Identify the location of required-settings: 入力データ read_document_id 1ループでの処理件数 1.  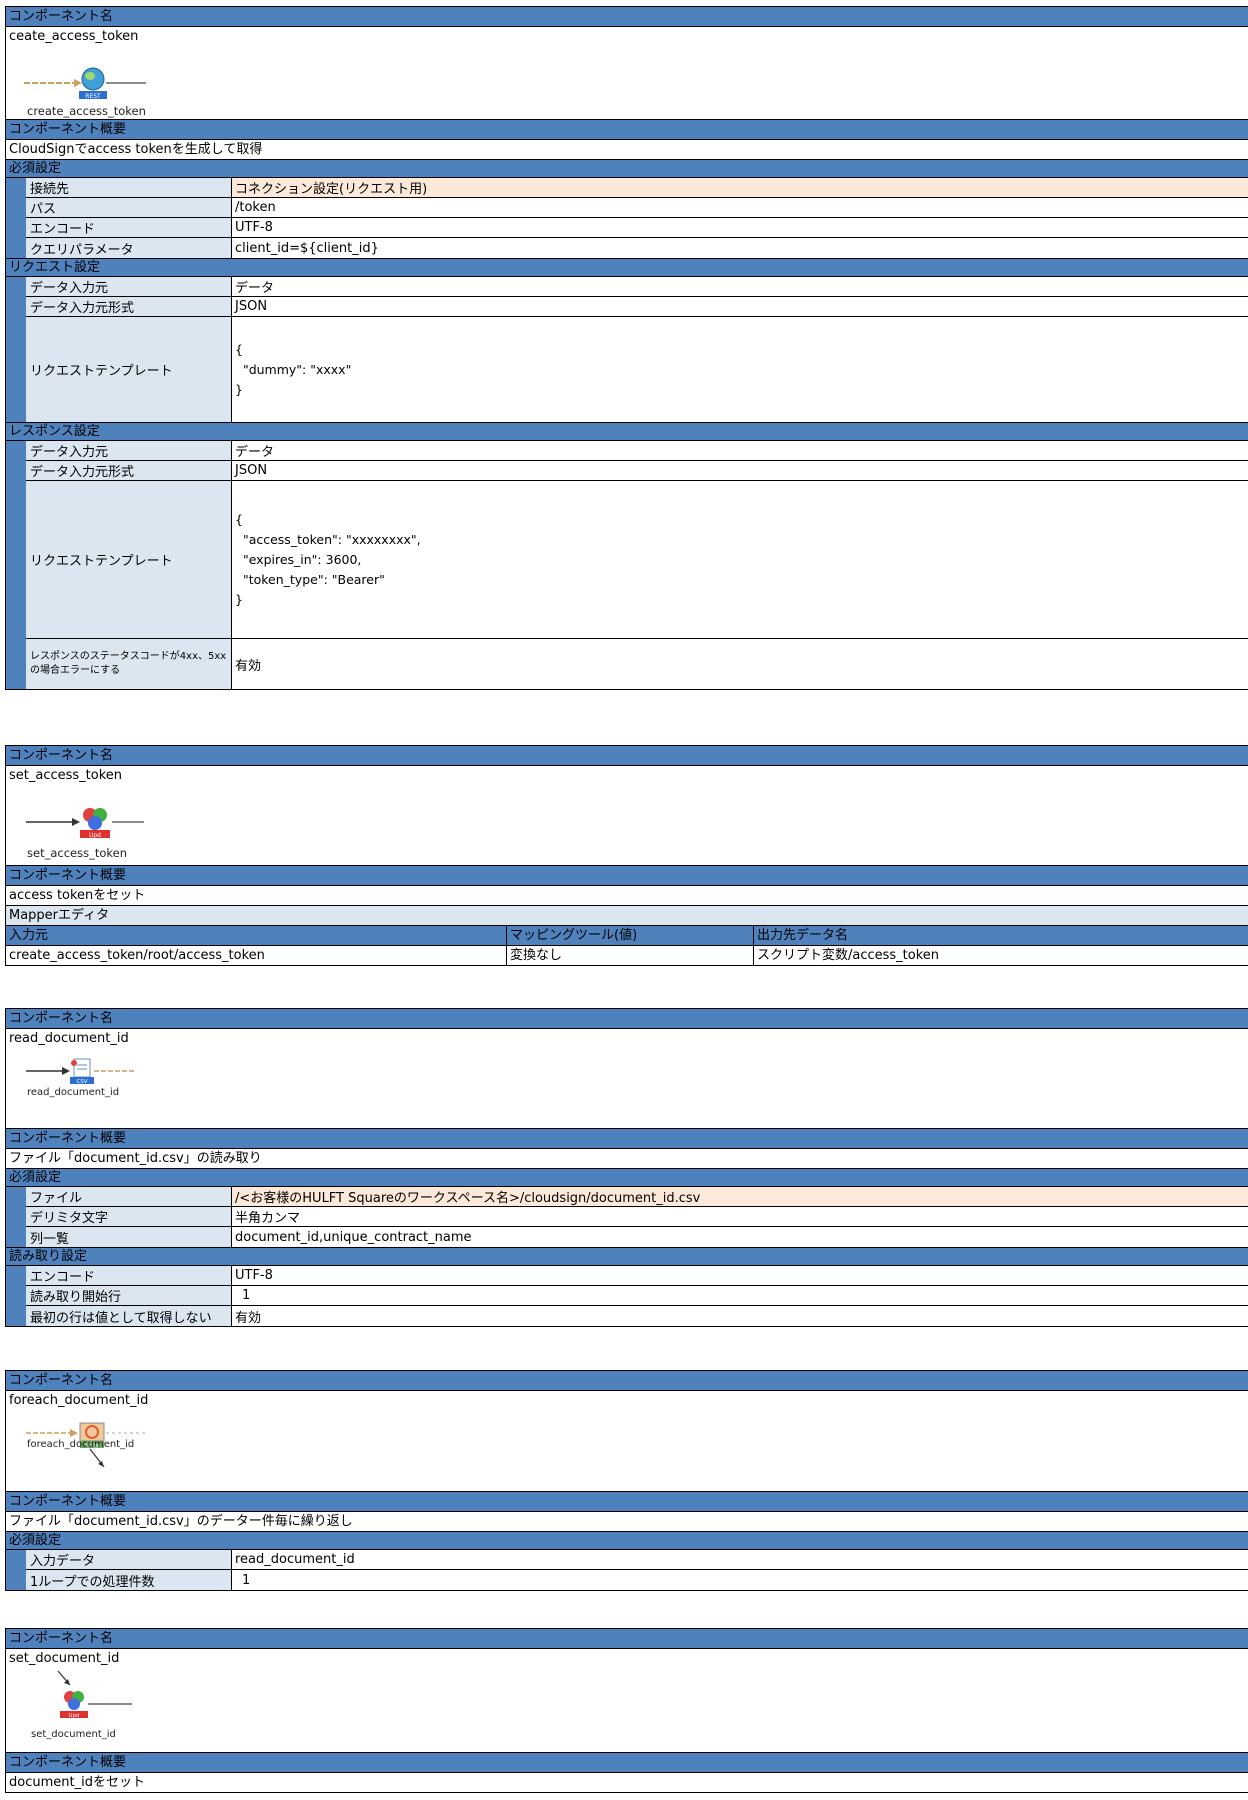
(627, 1570).